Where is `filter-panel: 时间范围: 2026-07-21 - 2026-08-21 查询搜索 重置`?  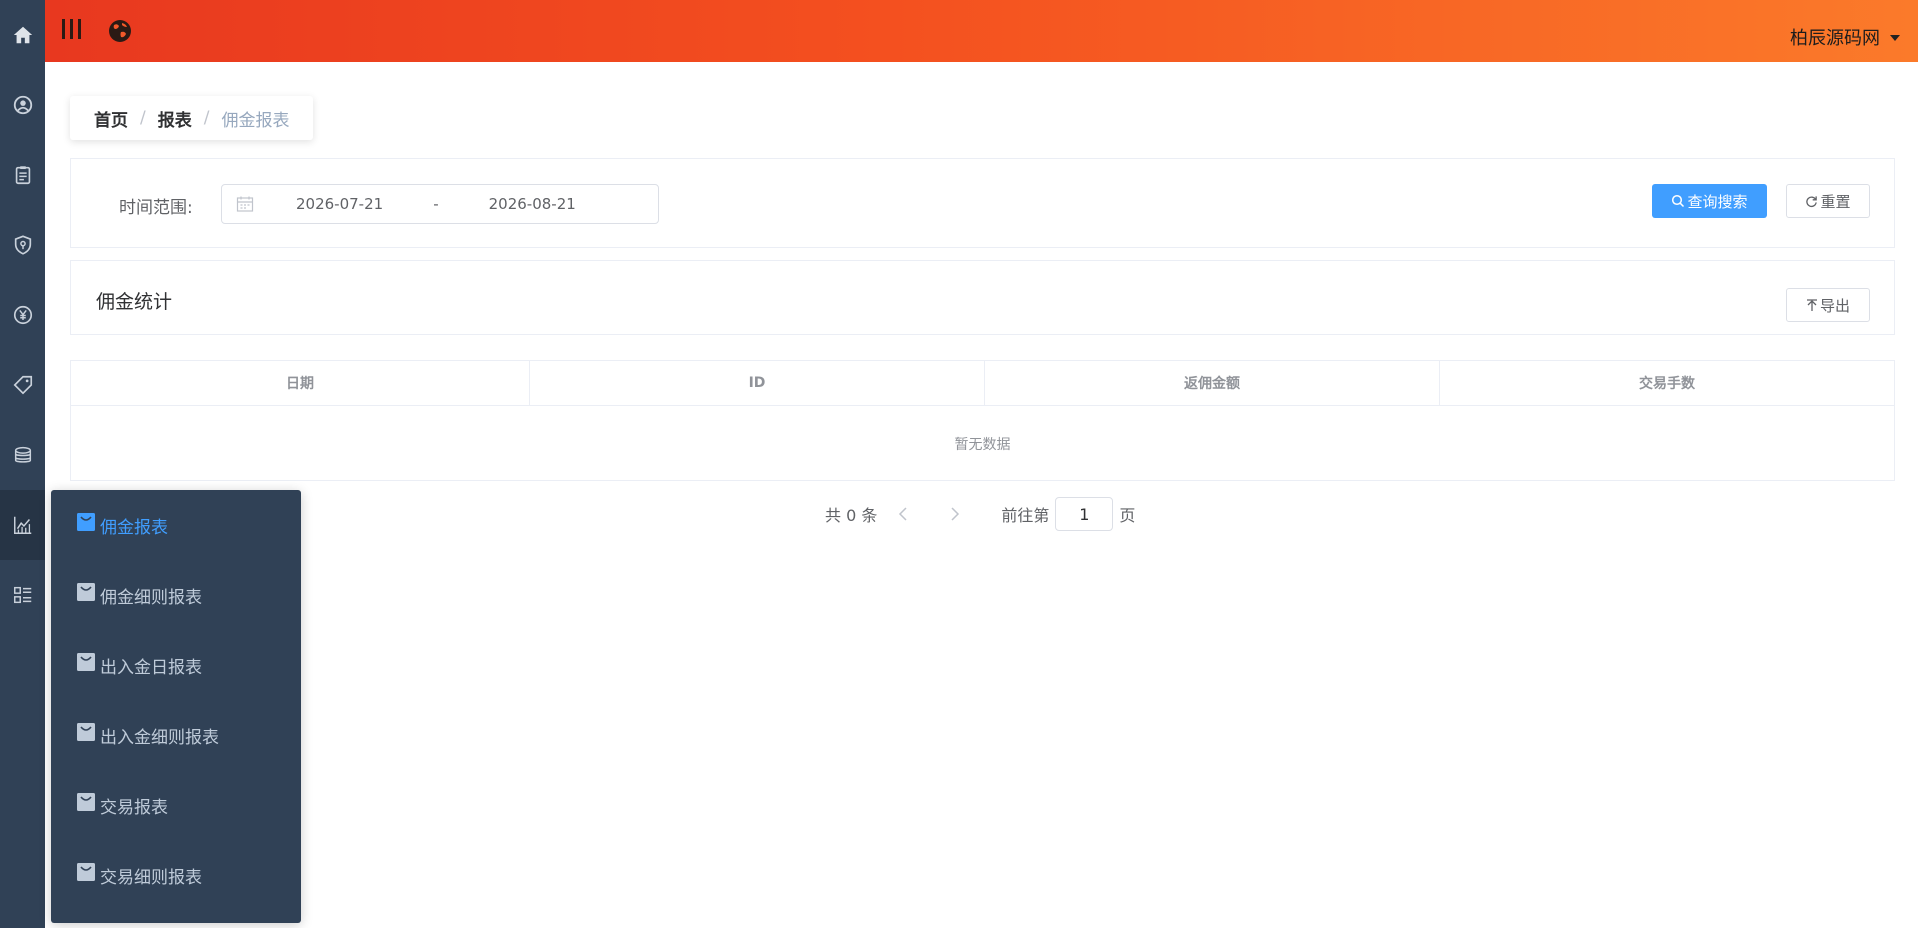 filter-panel: 时间范围: 2026-07-21 - 2026-08-21 查询搜索 重置 is located at coordinates (982, 203).